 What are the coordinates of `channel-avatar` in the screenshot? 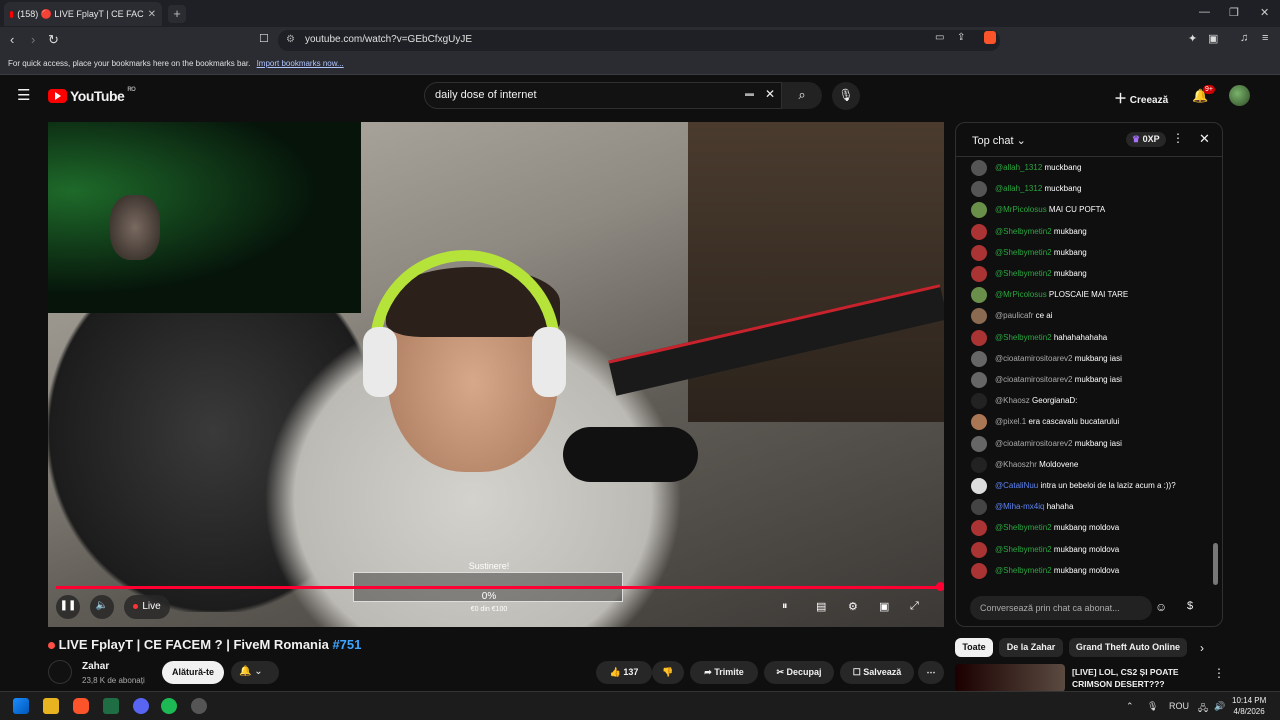 It's located at (60, 672).